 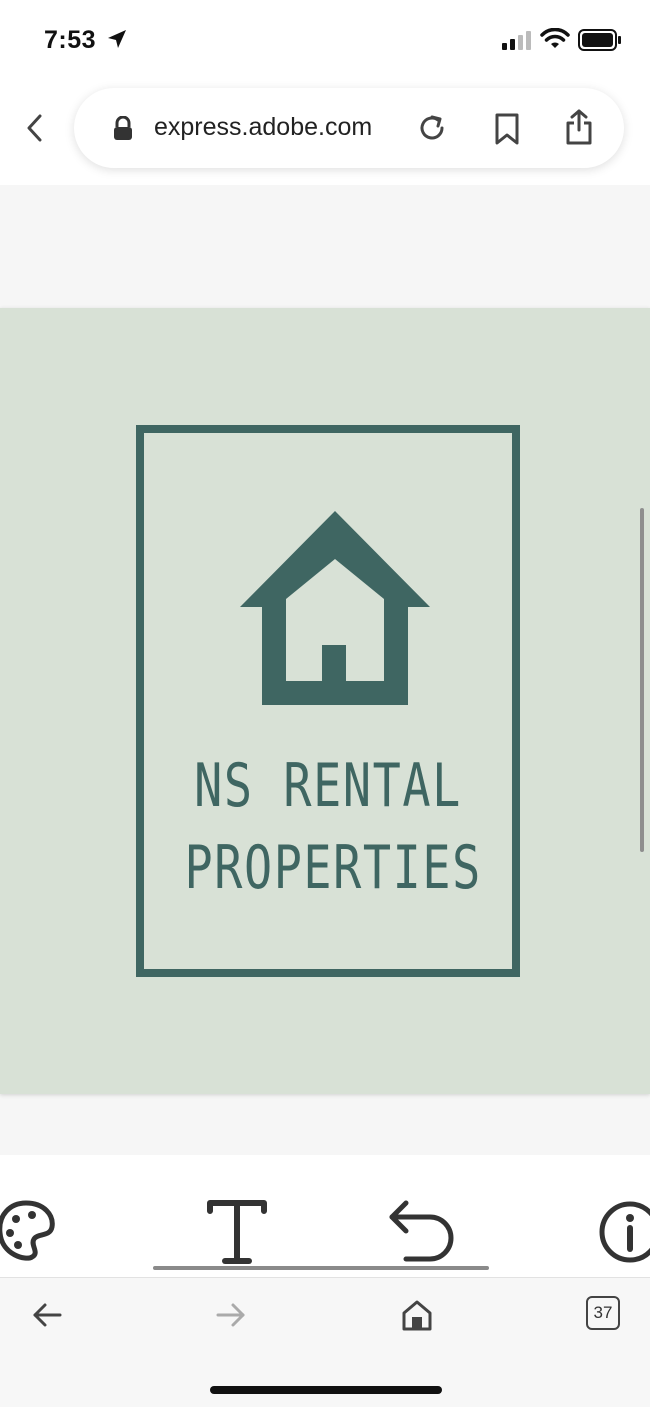 I want to click on home-indicator, so click(x=326, y=1390).